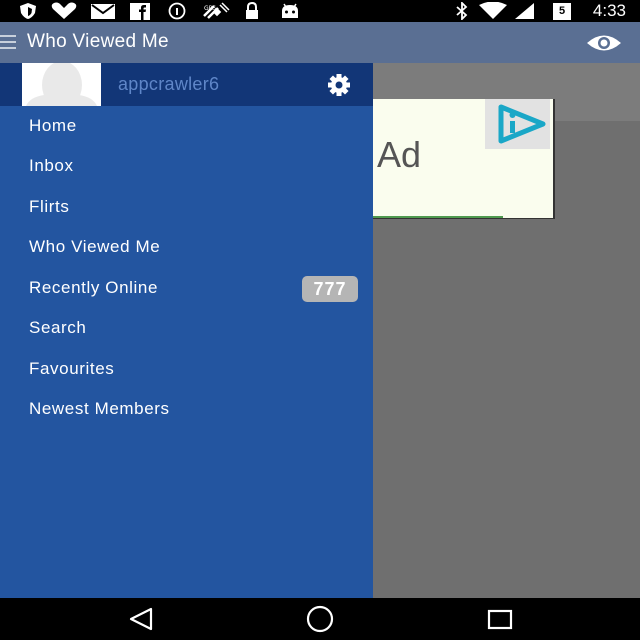  I want to click on nav-item-label: Recently Online, so click(94, 287).